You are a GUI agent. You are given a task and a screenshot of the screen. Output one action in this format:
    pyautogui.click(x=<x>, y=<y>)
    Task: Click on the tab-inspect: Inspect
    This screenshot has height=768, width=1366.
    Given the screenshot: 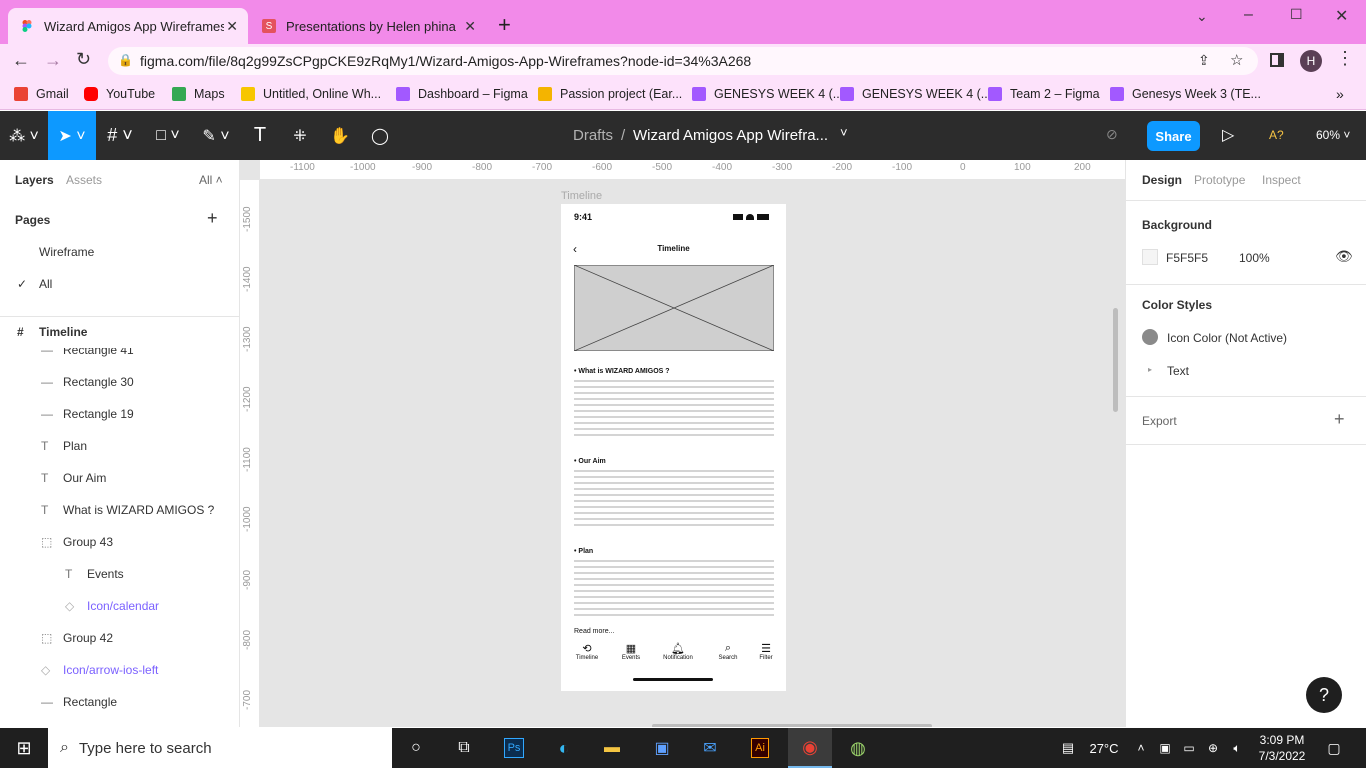 What is the action you would take?
    pyautogui.click(x=1281, y=180)
    